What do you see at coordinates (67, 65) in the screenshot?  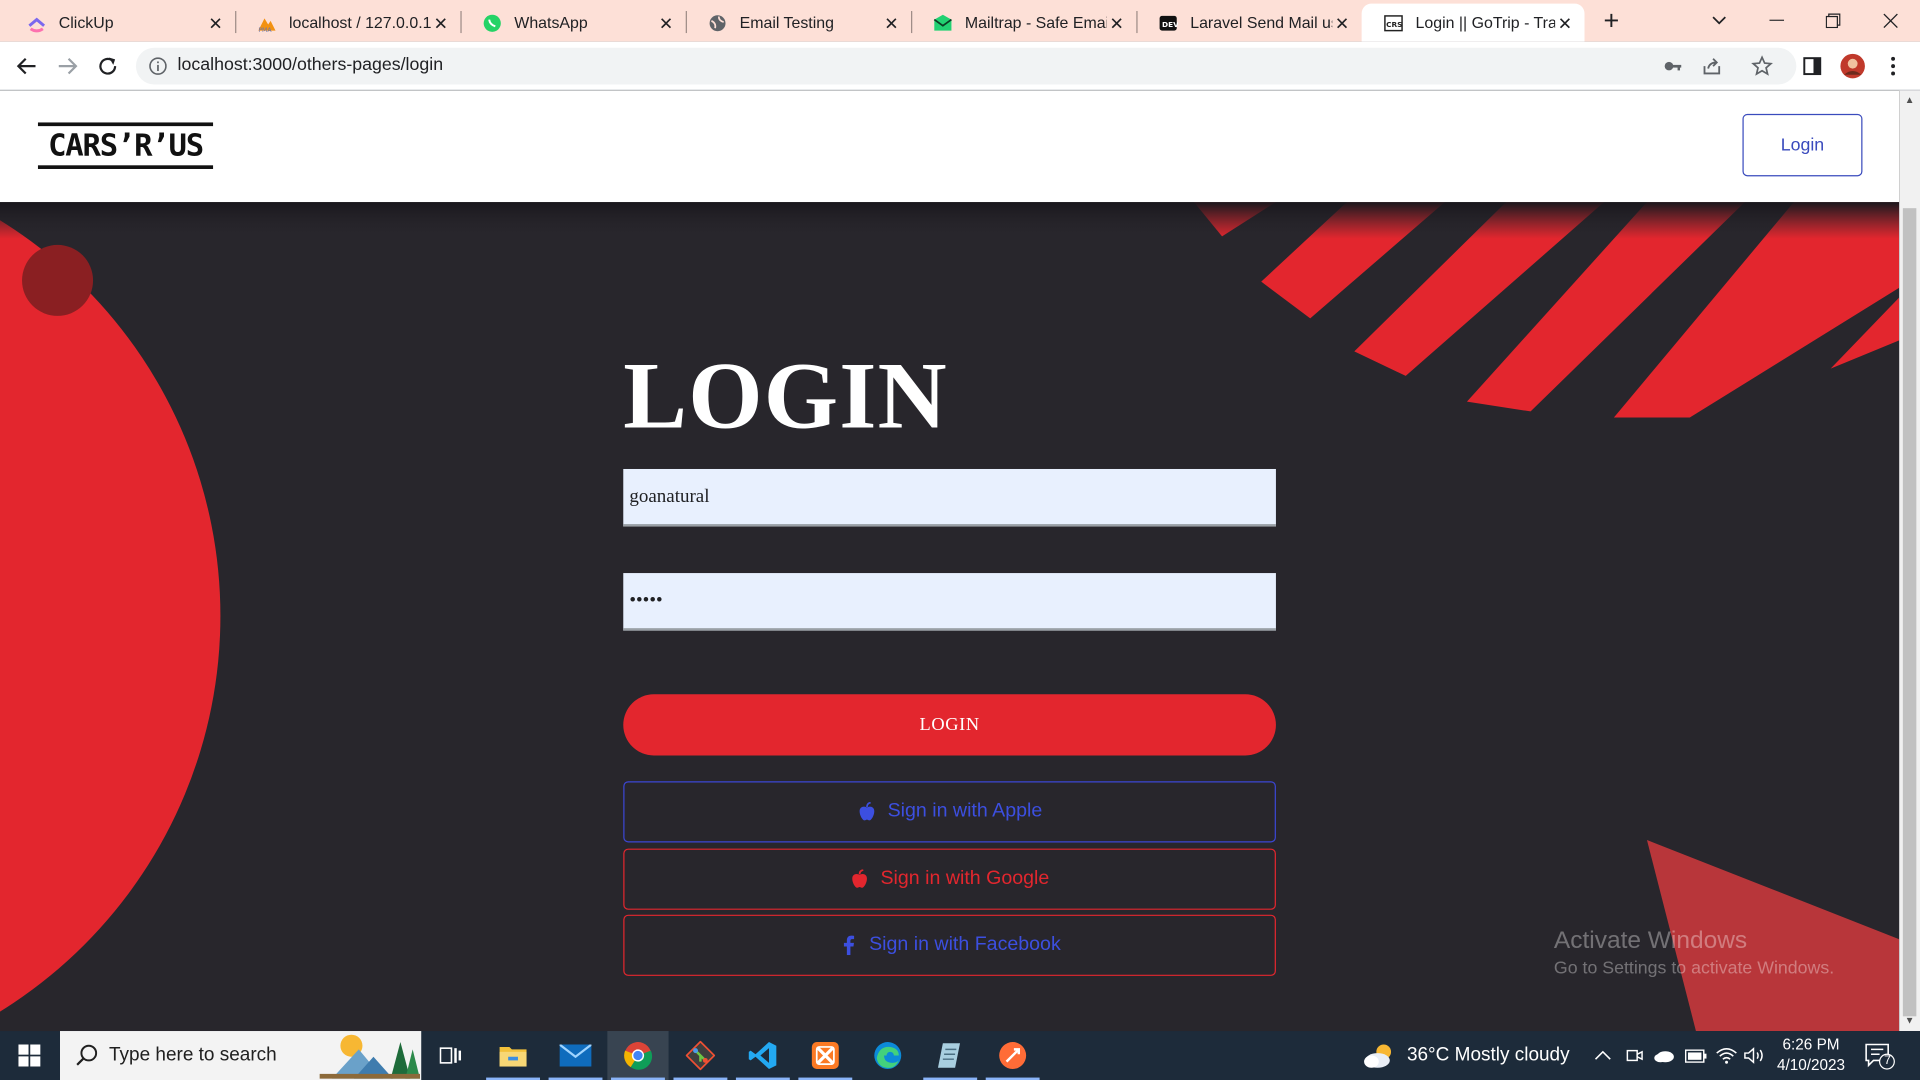 I see `forward-button` at bounding box center [67, 65].